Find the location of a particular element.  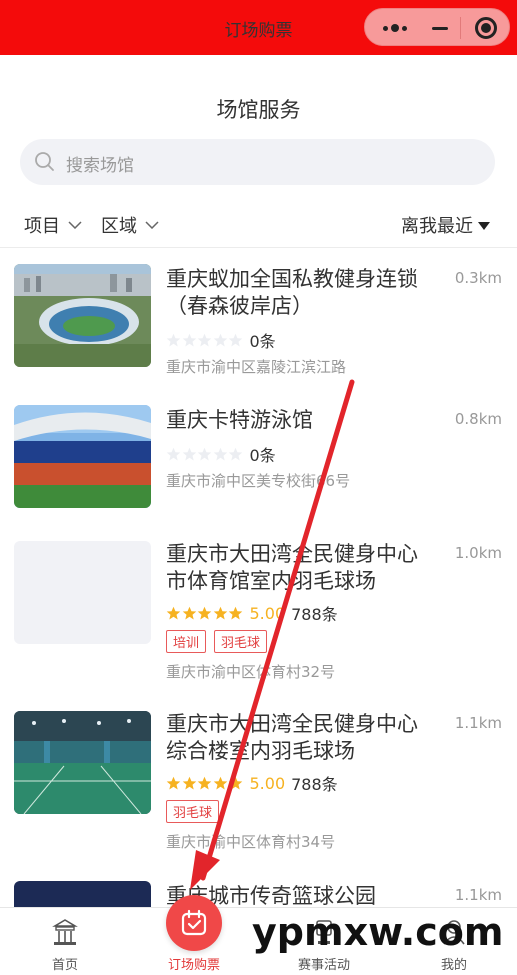

close-miniprogram-button is located at coordinates (486, 28).